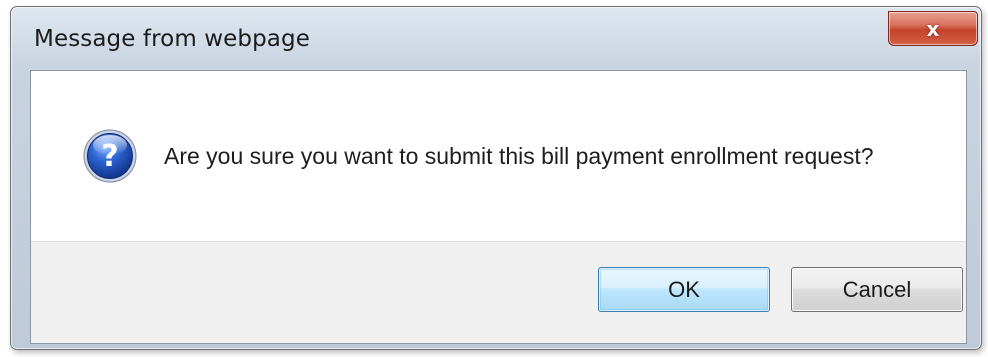 The height and width of the screenshot is (357, 988). I want to click on cancel-button-label: Cancel, so click(877, 289).